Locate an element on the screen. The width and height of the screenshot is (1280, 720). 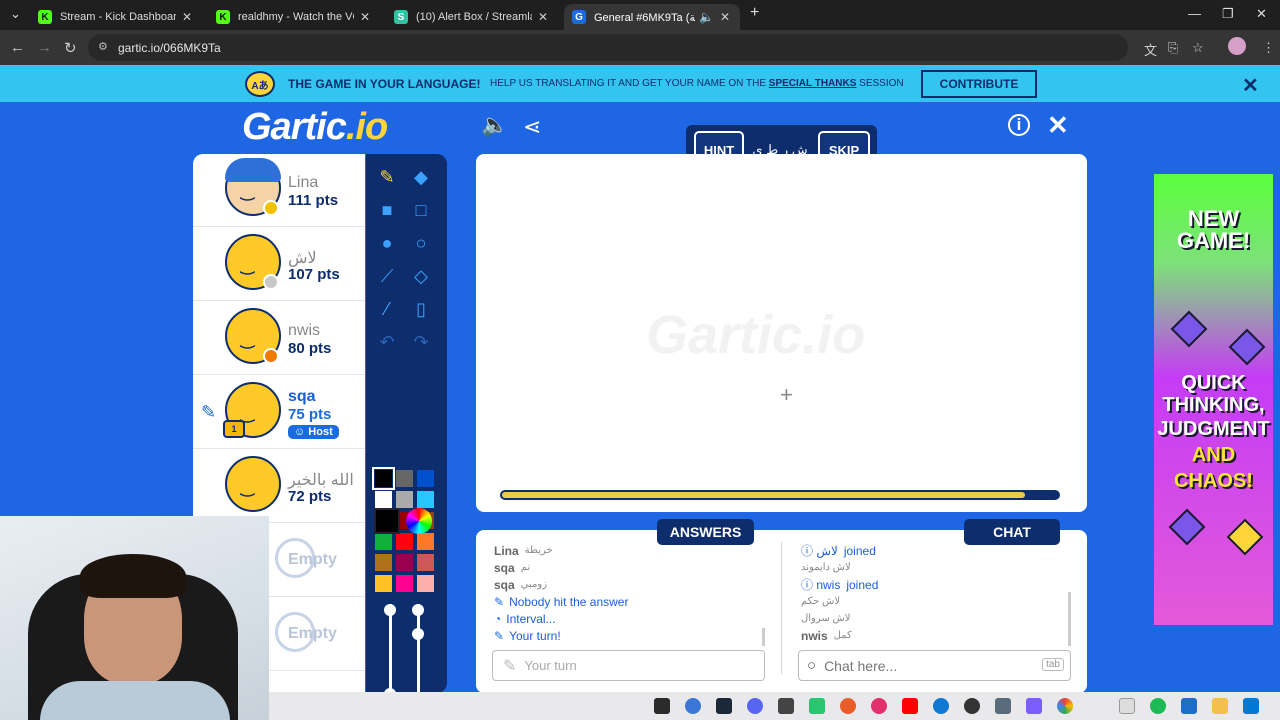
bookmark-star-icon: ☆ is located at coordinates (1198, 48).